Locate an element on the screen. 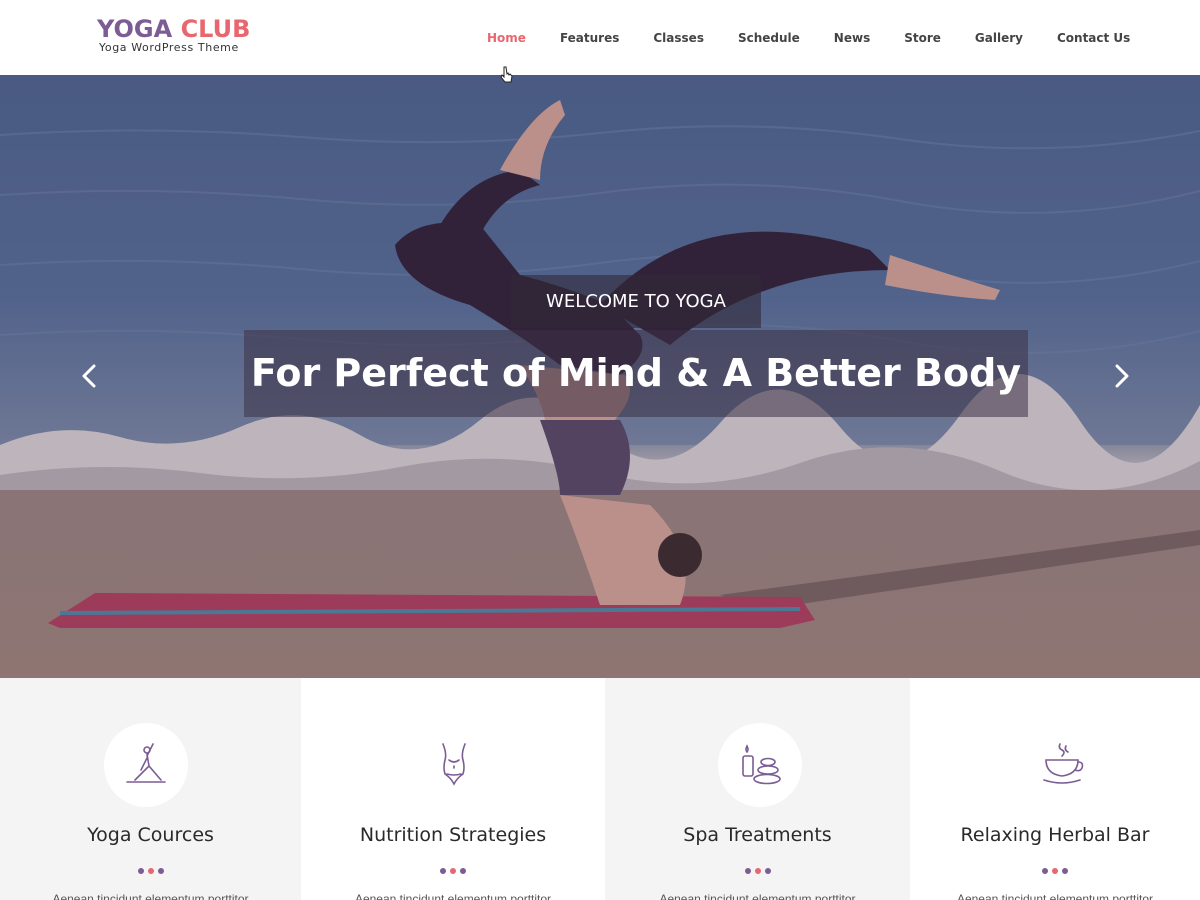  logo-subtitle: Yoga WordPress Theme is located at coordinates (169, 47).